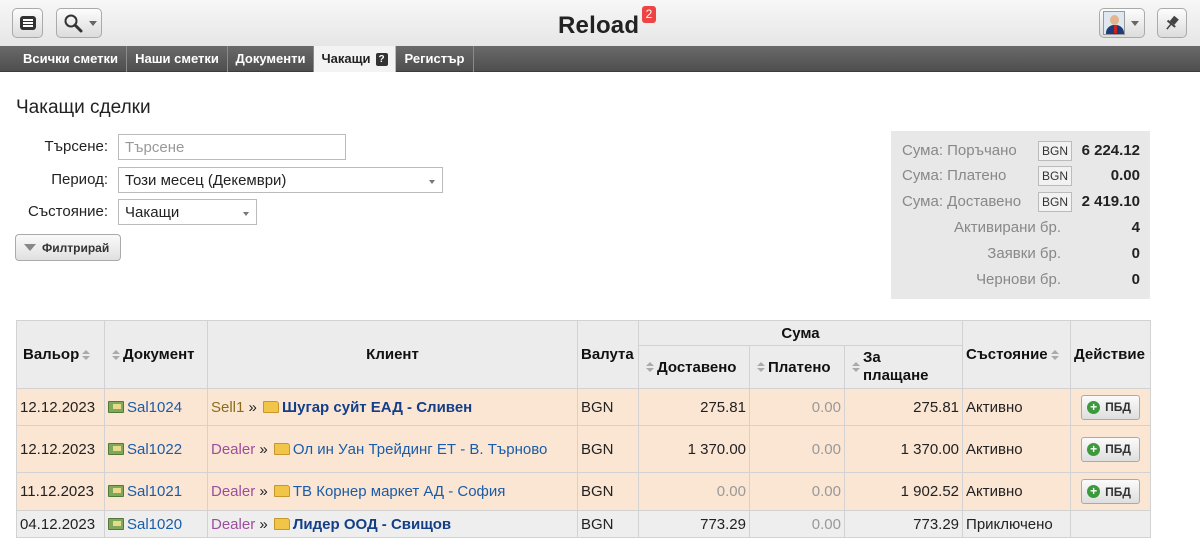 The width and height of the screenshot is (1200, 554). What do you see at coordinates (71, 59) in the screenshot?
I see `tab-all-accounts: Всички сметки` at bounding box center [71, 59].